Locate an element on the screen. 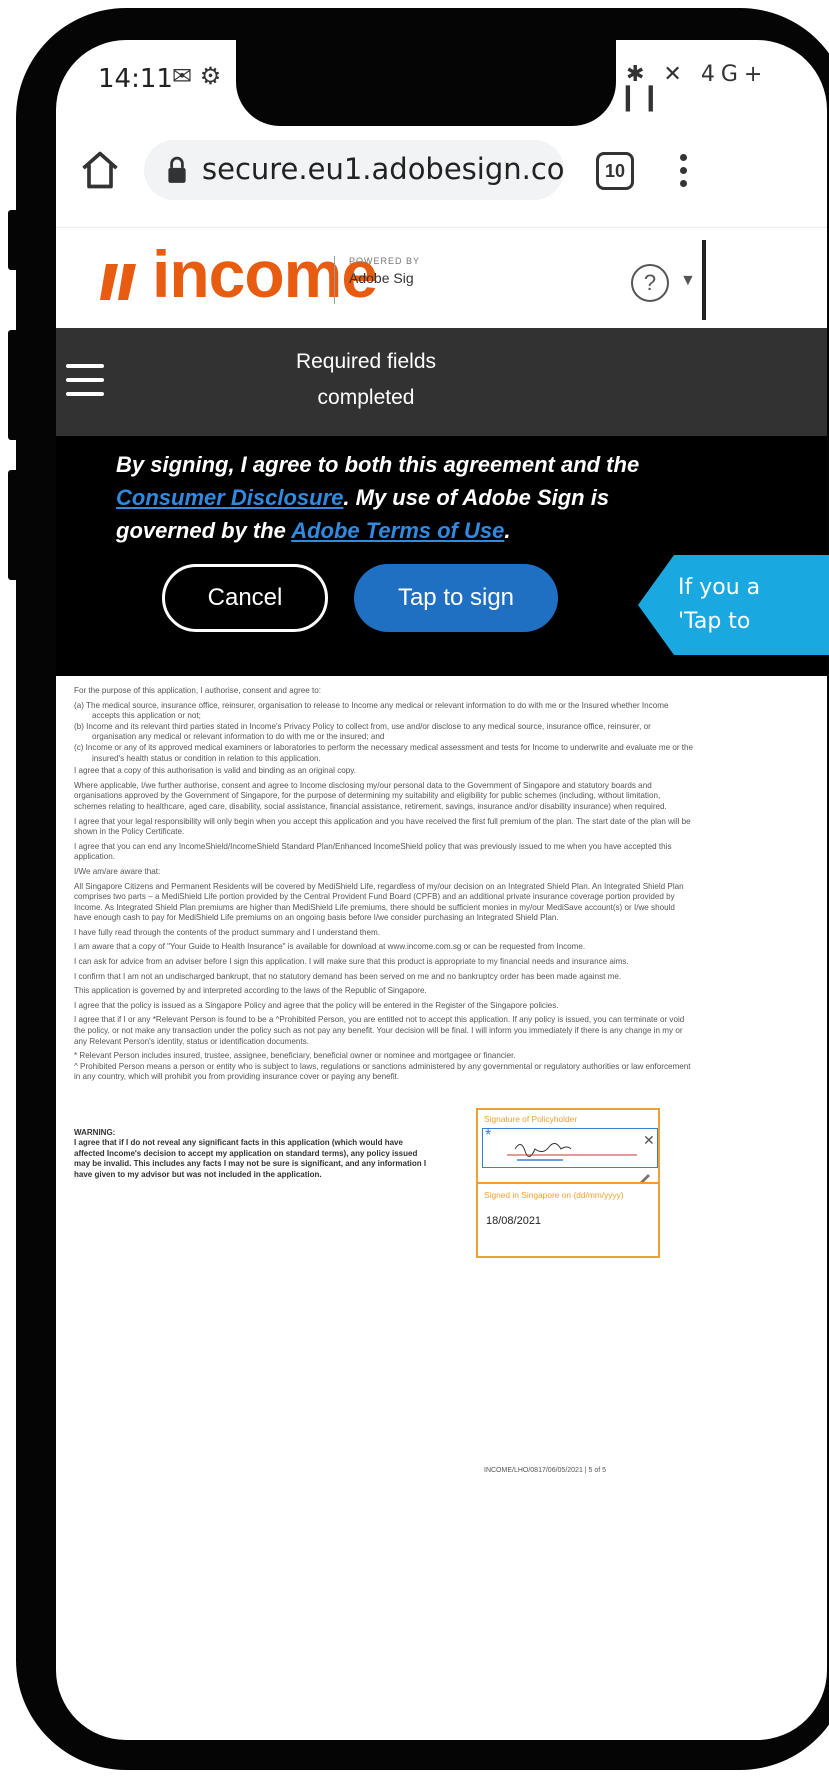 This screenshot has width=829, height=1776. browser-toolbar: secure.eu1.adobesign.com/pub 10 is located at coordinates (441, 173).